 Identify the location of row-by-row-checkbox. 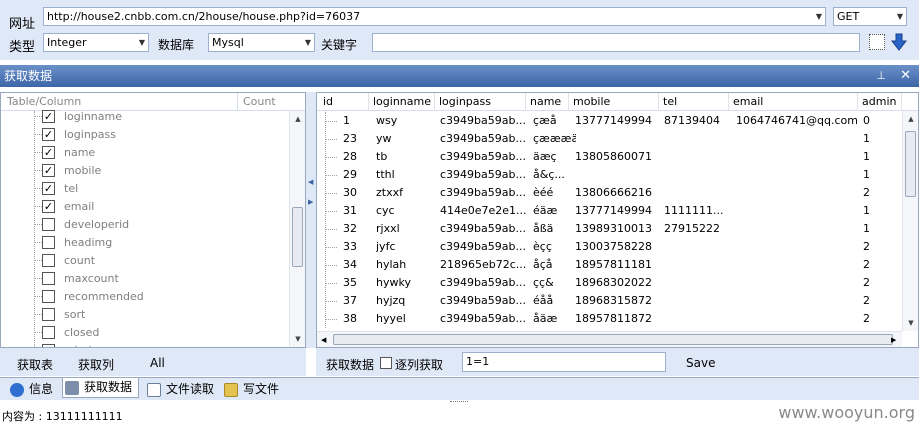
(386, 363).